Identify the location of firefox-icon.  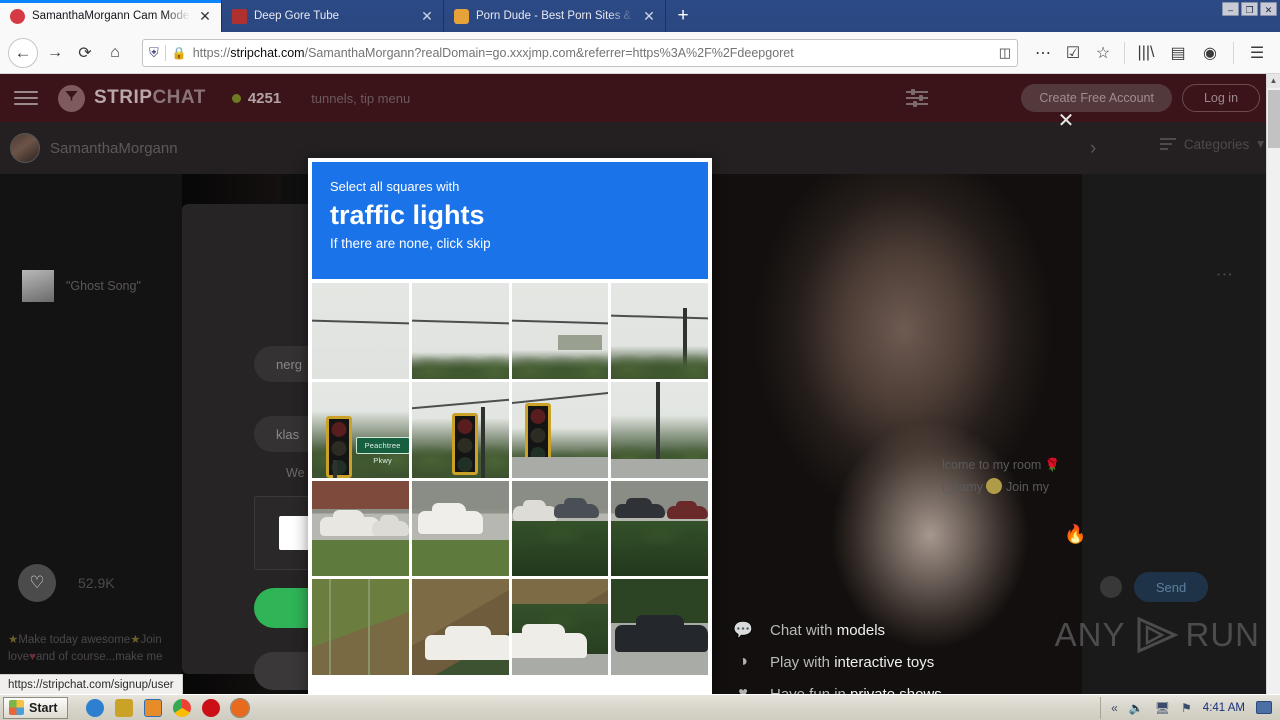
(240, 707).